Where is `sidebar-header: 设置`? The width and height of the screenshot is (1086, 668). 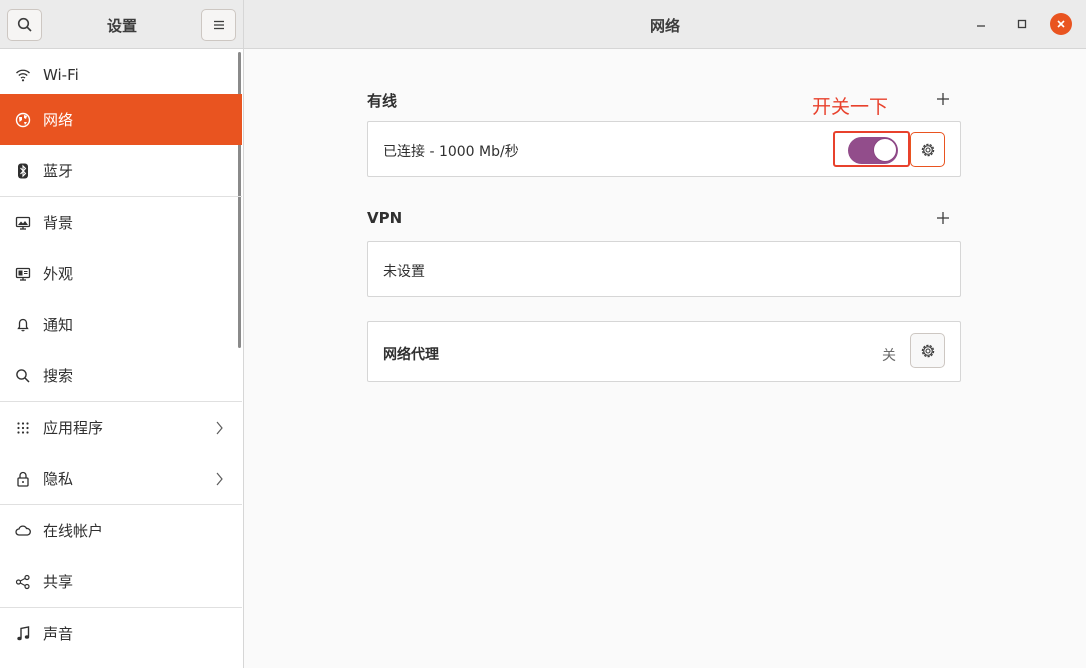
sidebar-header: 设置 is located at coordinates (122, 24).